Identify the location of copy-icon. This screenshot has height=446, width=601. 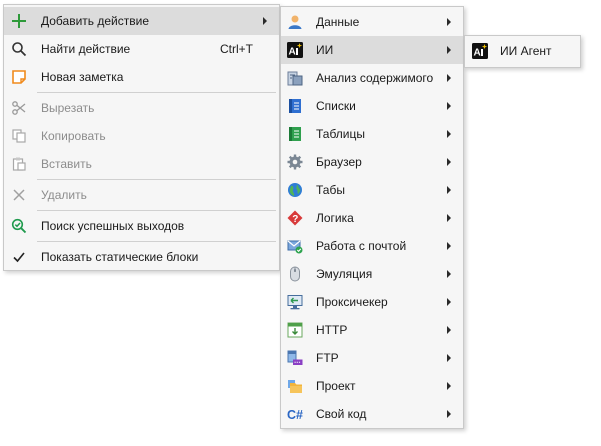
(19, 136).